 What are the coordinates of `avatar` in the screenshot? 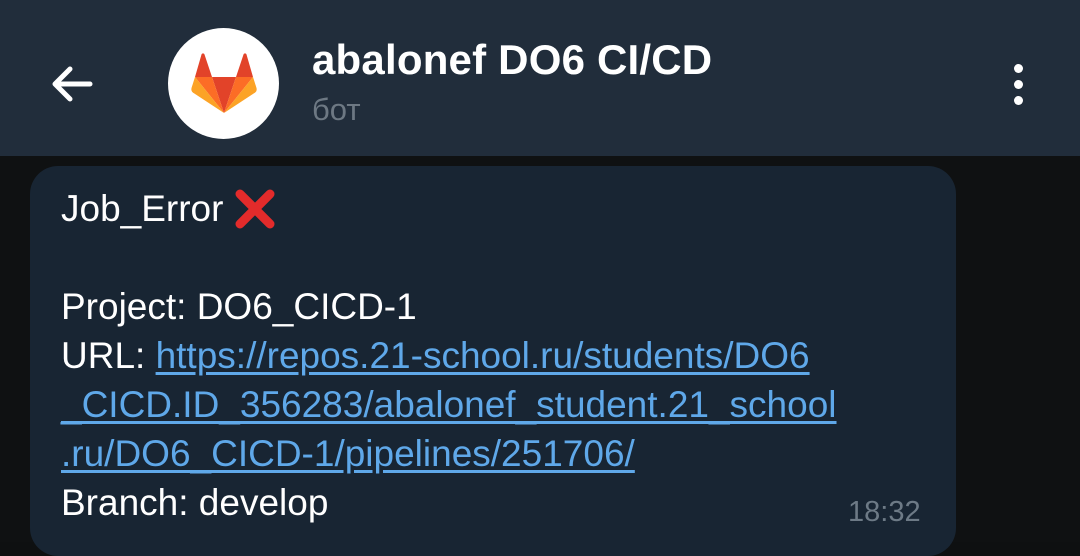 It's located at (223, 83).